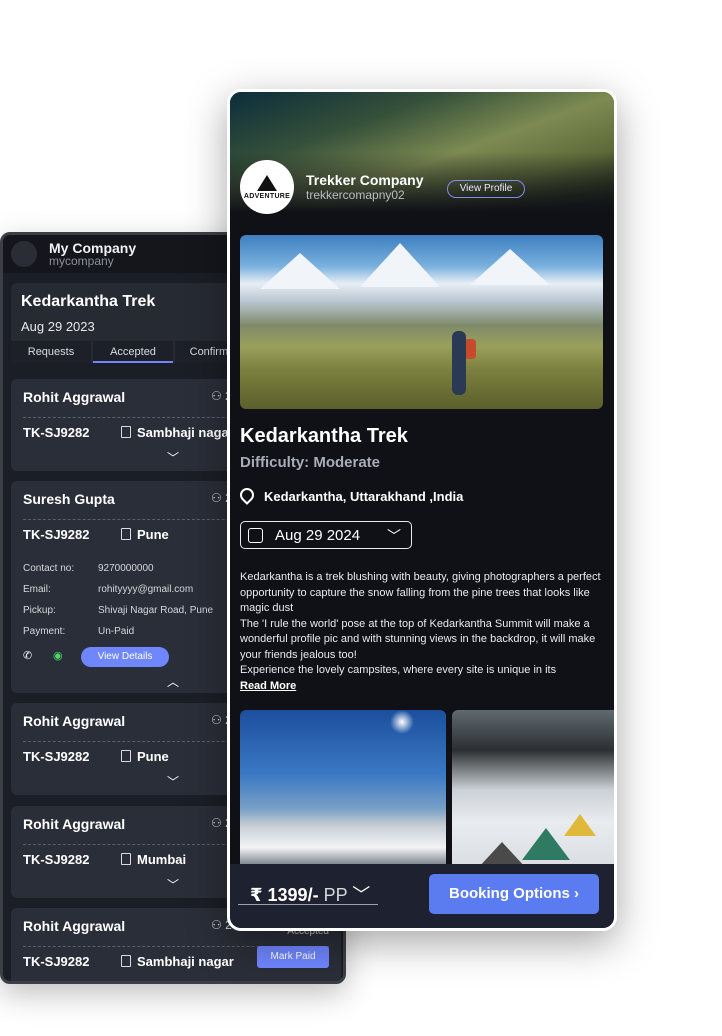 This screenshot has width=722, height=1036. What do you see at coordinates (402, 722) in the screenshot?
I see `photo-sun` at bounding box center [402, 722].